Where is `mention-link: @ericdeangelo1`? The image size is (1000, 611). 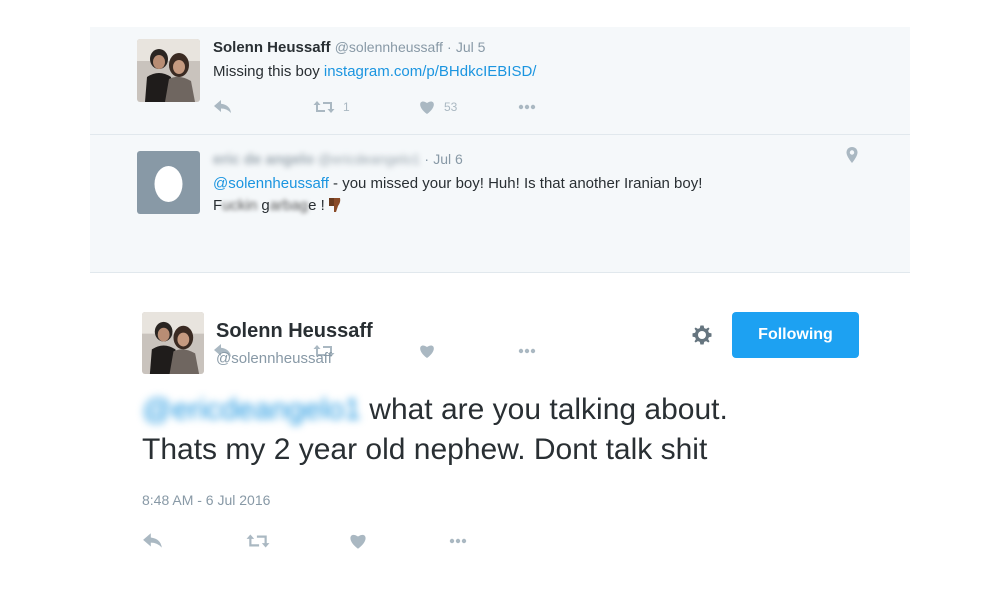 mention-link: @ericdeangelo1 is located at coordinates (251, 409).